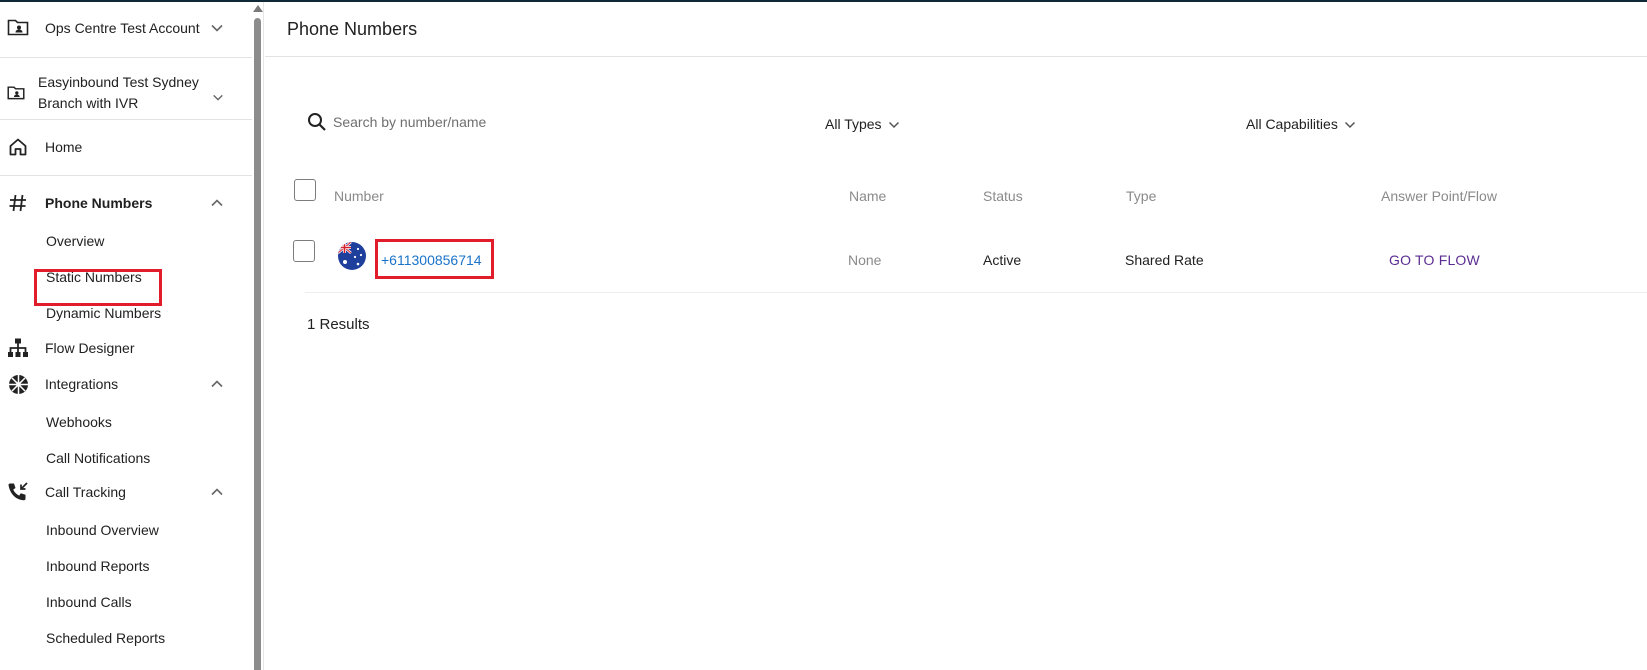  What do you see at coordinates (126, 384) in the screenshot?
I see `sidebar-item-integrations: Integrations` at bounding box center [126, 384].